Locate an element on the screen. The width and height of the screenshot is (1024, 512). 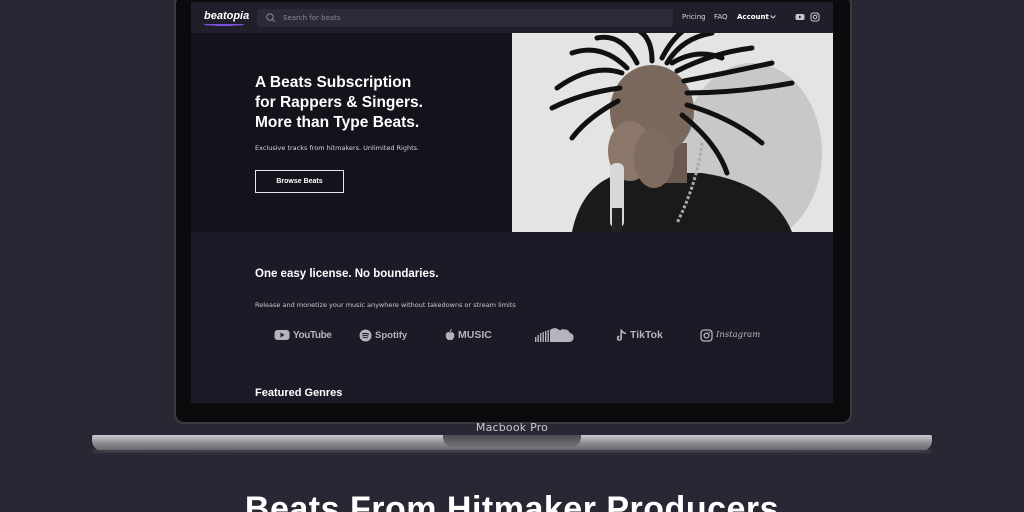
platform-soundcloud is located at coordinates (556, 335).